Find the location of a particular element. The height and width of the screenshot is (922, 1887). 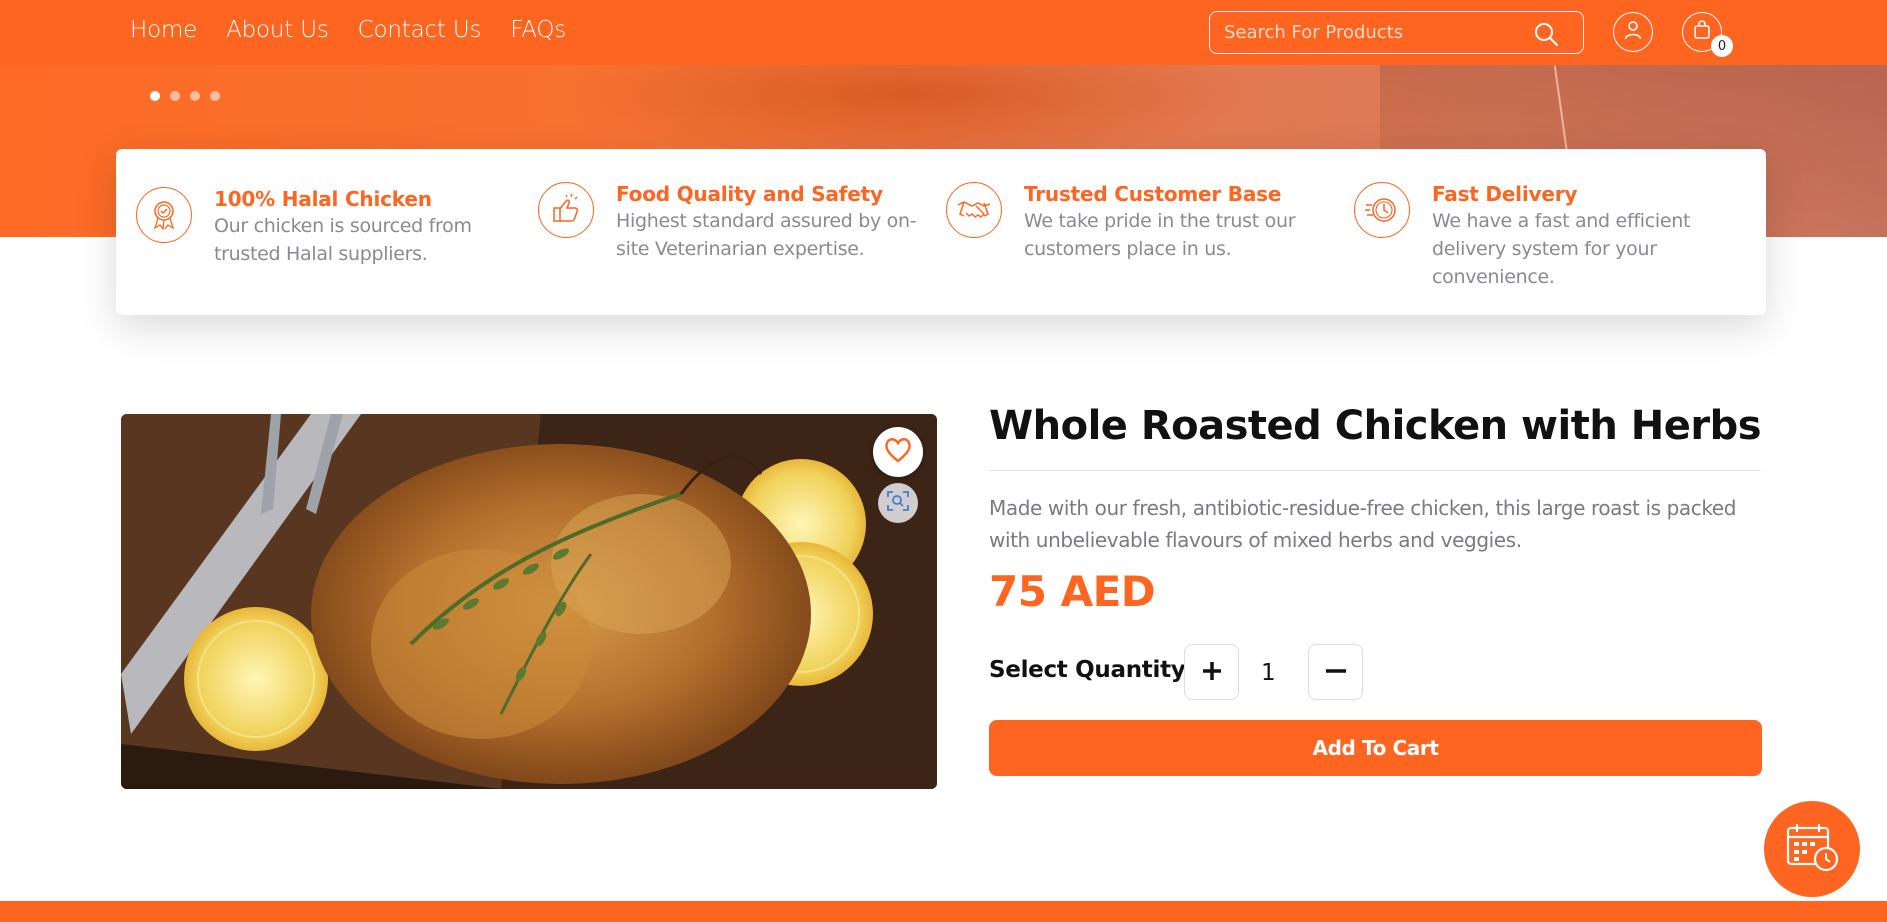

cart-button: 0 is located at coordinates (1707, 34).